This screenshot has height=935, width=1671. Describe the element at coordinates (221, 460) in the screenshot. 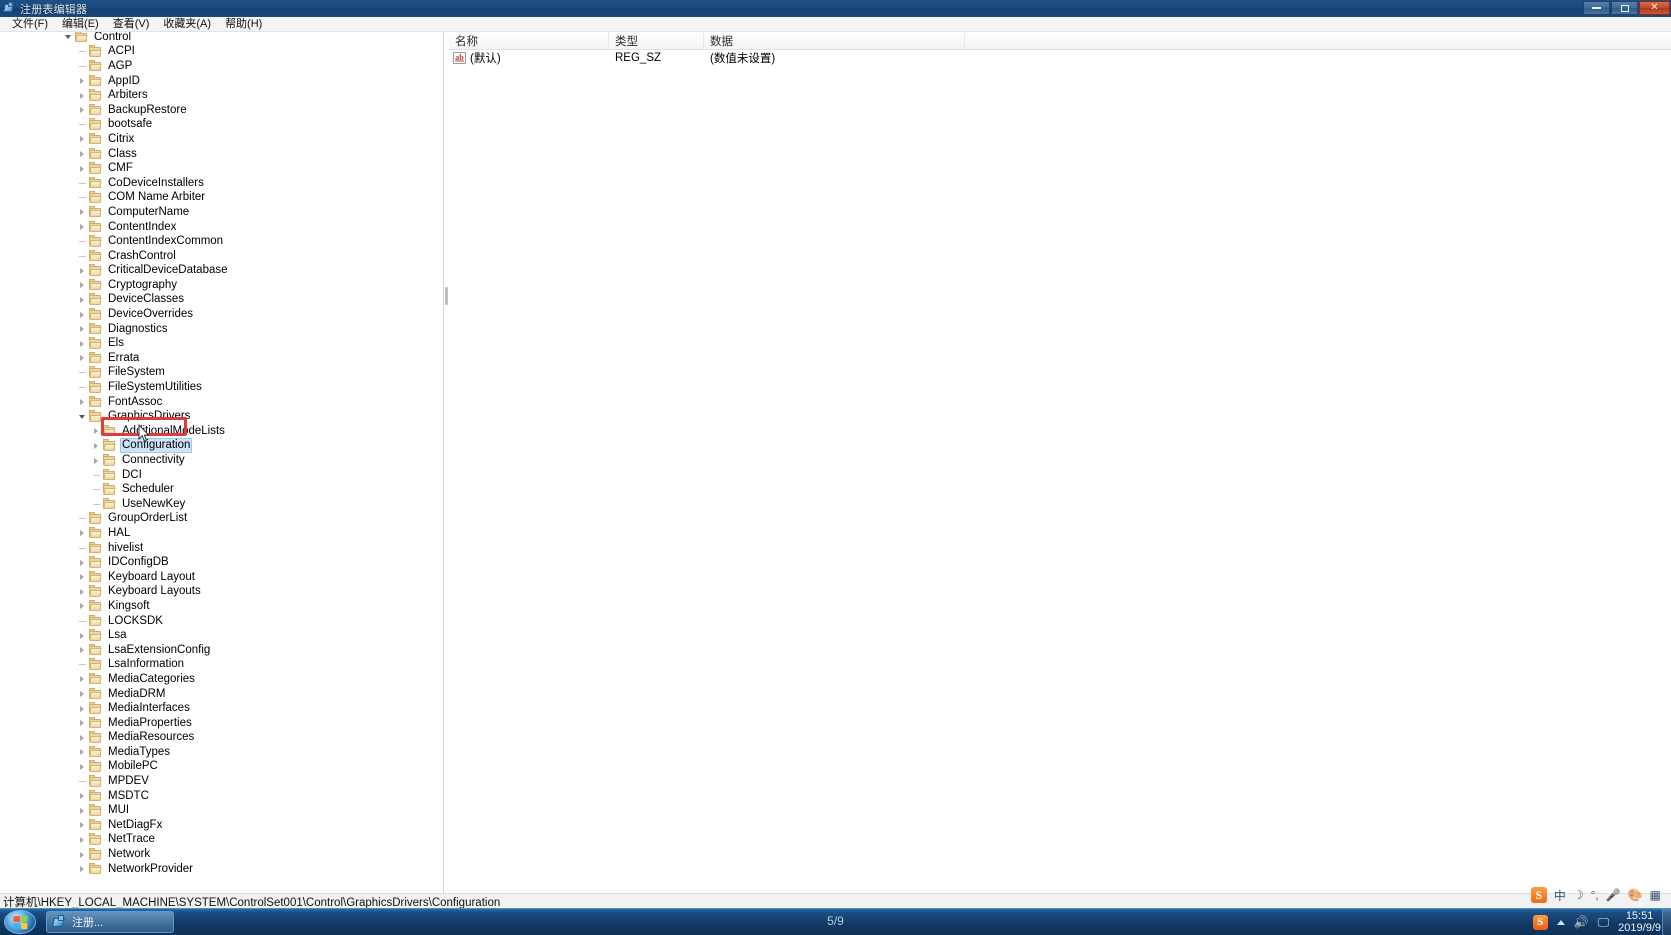

I see `tree-item: Connectivity` at that location.